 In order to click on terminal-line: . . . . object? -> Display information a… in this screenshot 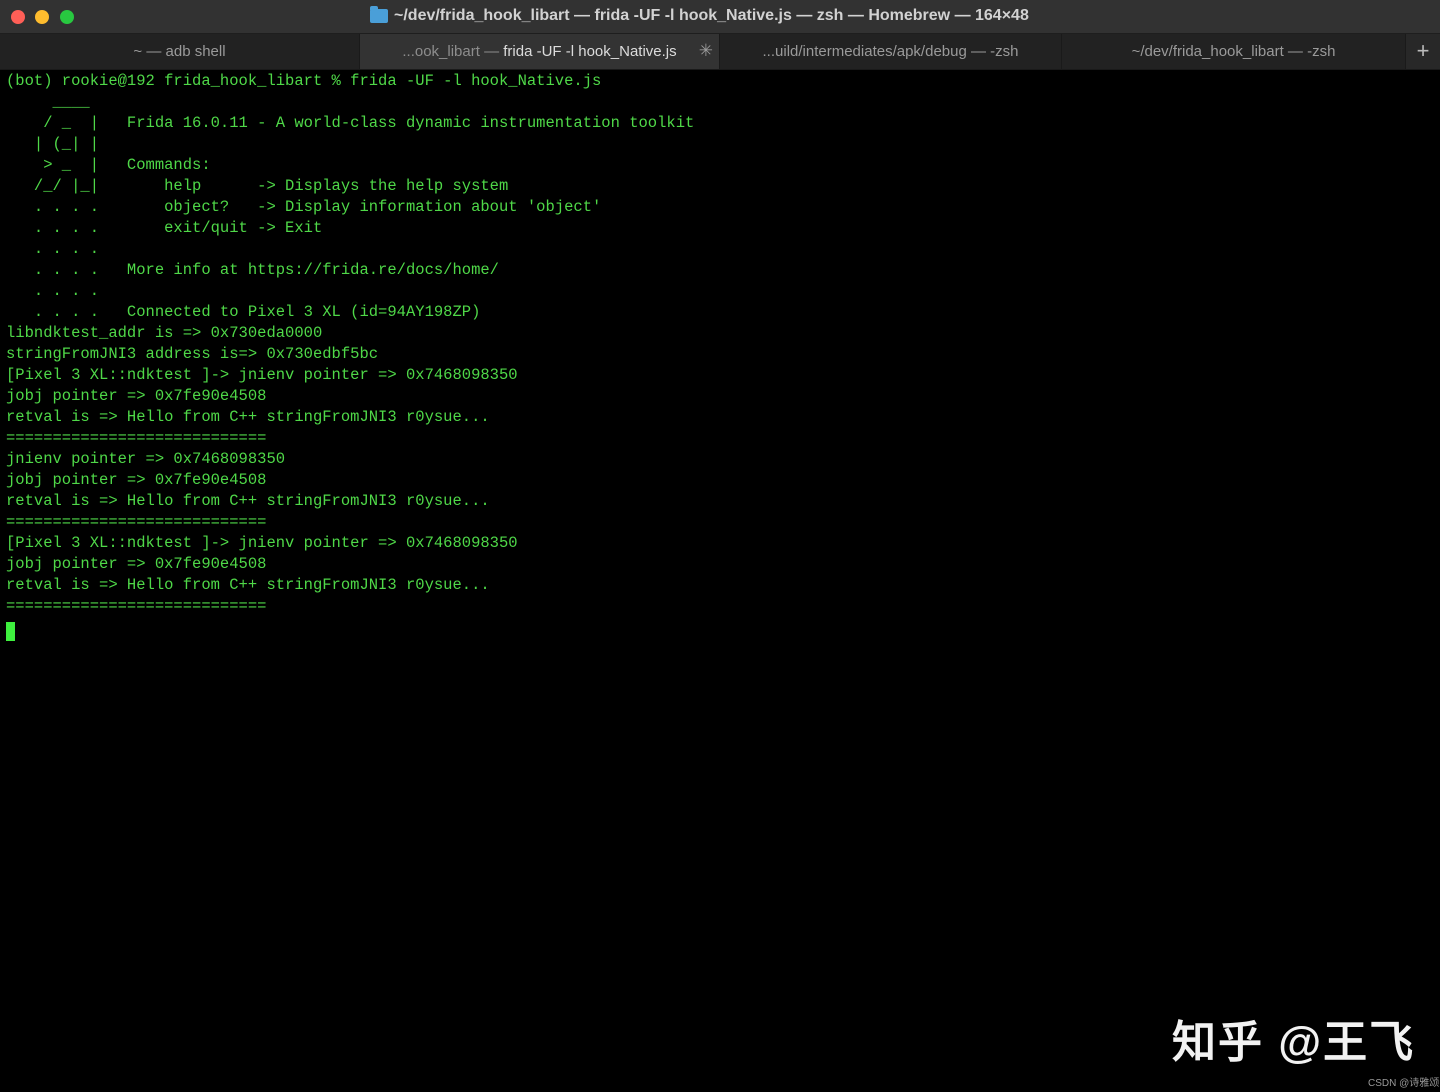, I will do `click(304, 207)`.